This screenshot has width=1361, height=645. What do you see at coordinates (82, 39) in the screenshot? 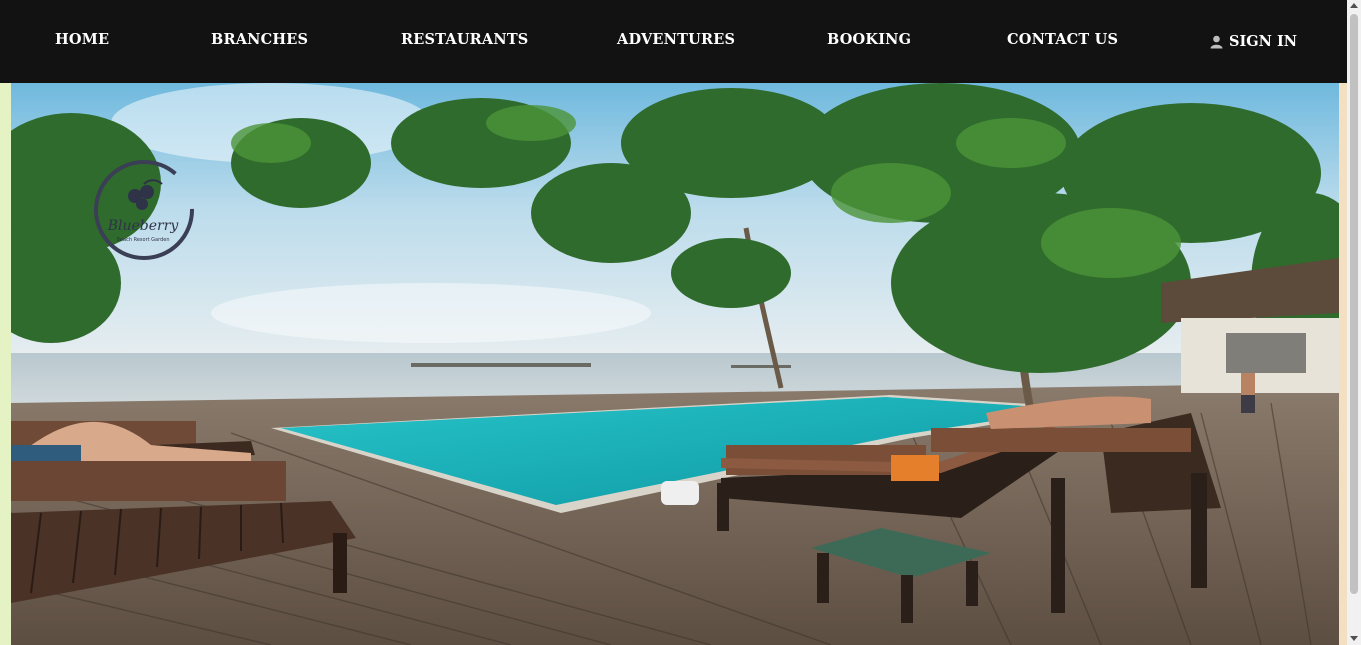
I see `nav-home-link: HOME` at bounding box center [82, 39].